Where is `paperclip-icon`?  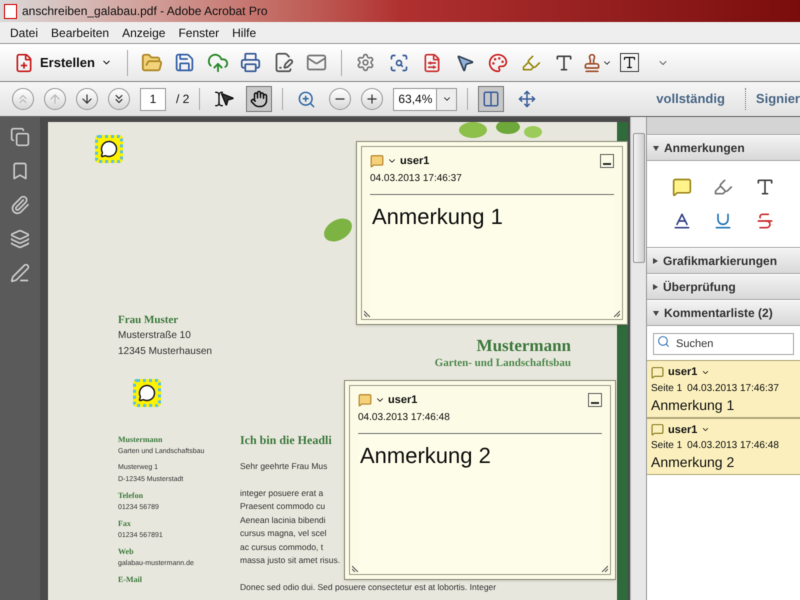 paperclip-icon is located at coordinates (20, 205).